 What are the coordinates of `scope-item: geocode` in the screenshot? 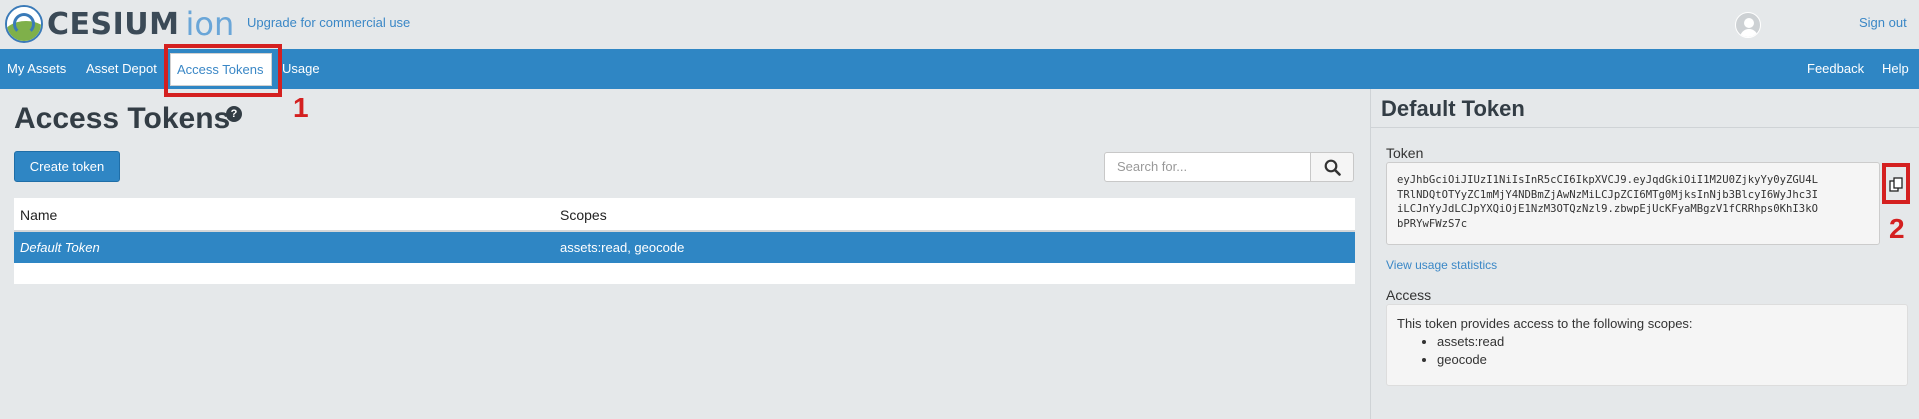 It's located at (1667, 360).